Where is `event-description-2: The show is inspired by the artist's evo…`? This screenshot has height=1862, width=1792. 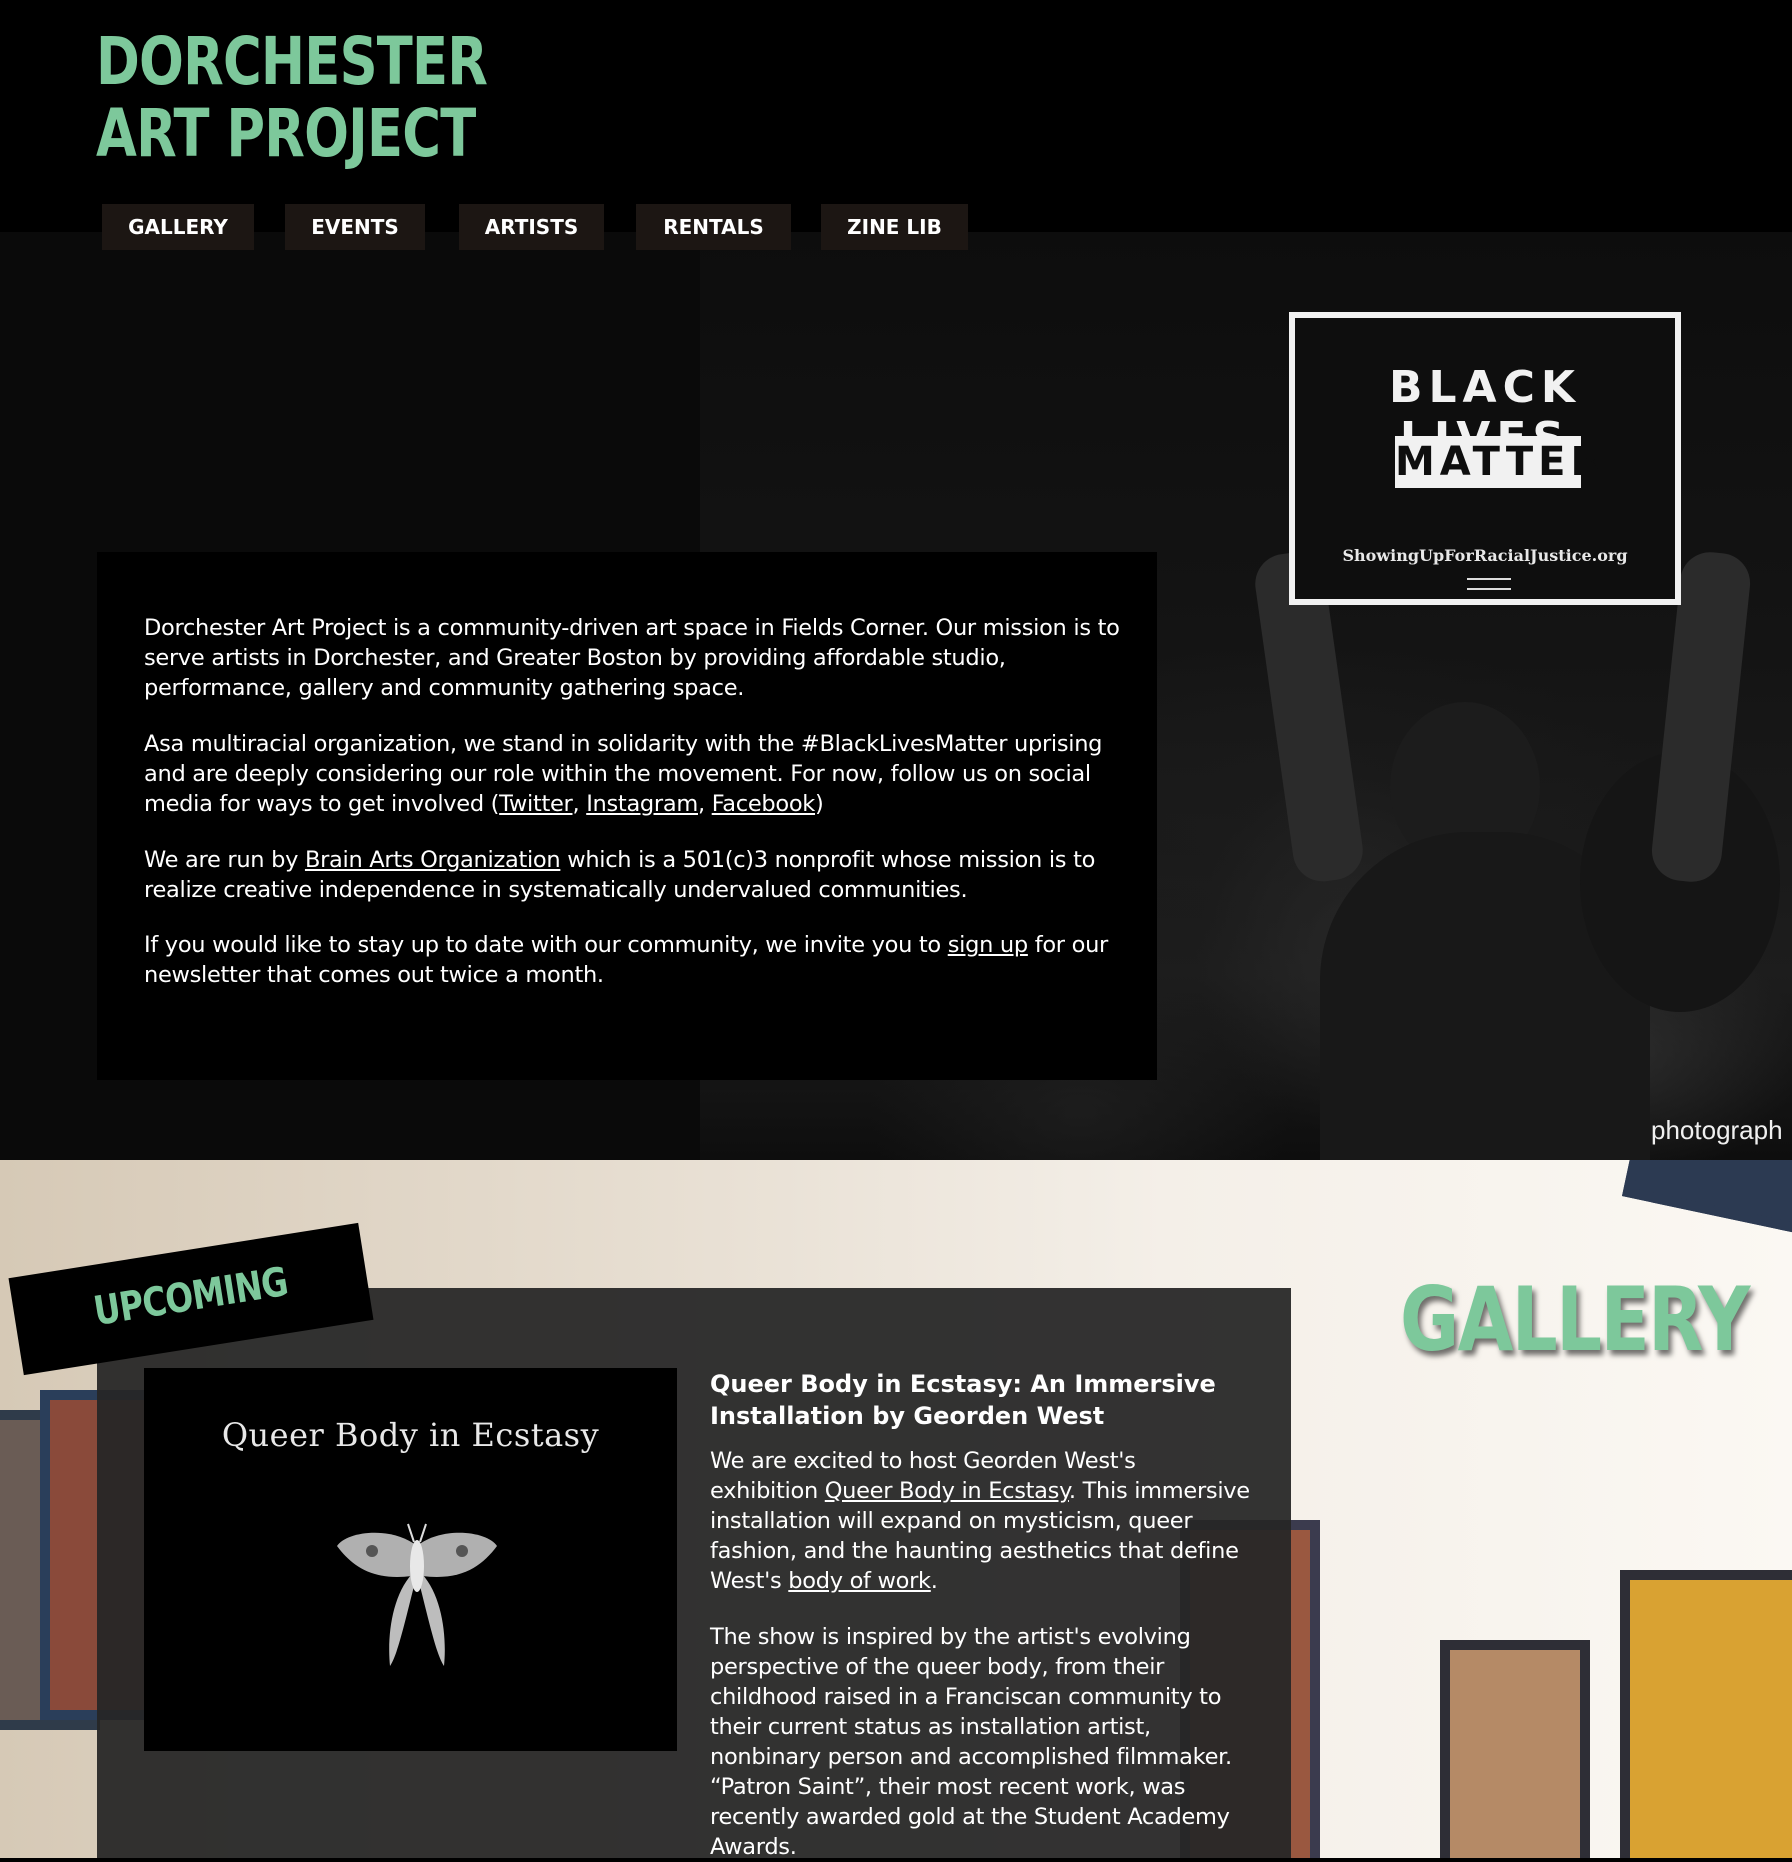
event-description-2: The show is inspired by the artist's evo… is located at coordinates (971, 1742).